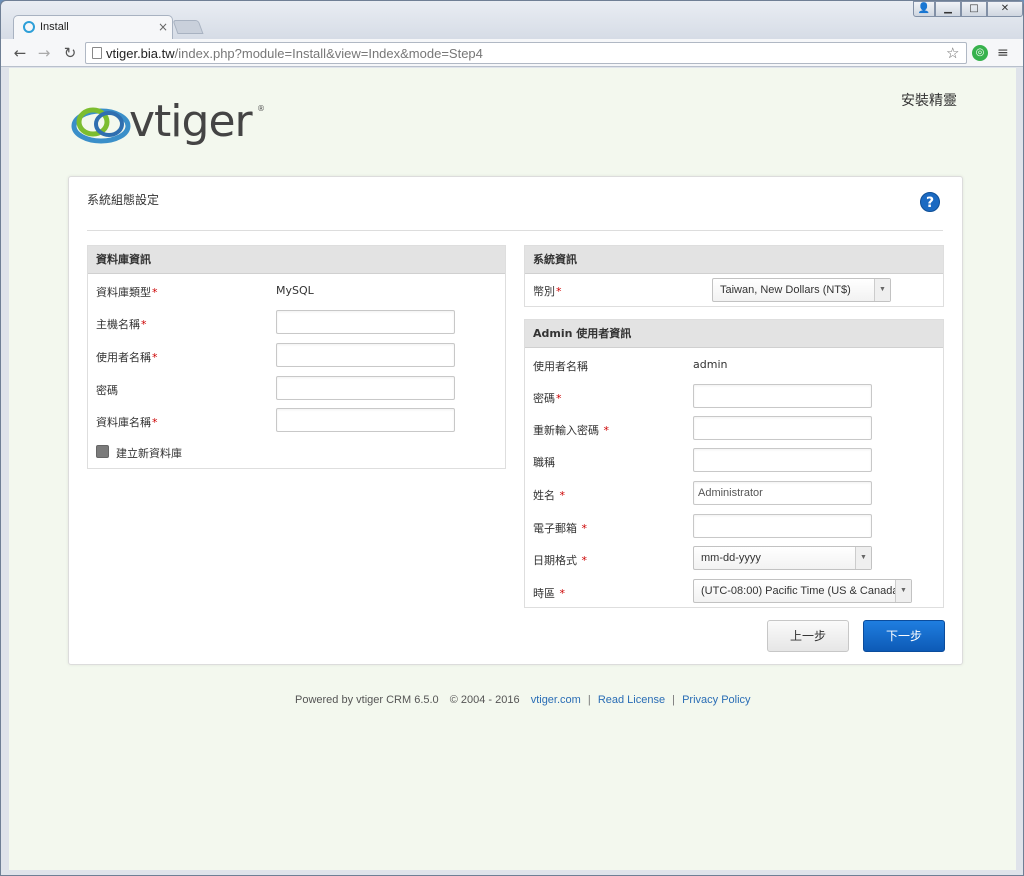 The height and width of the screenshot is (876, 1024). I want to click on job-title-row: 職稱, so click(734, 461).